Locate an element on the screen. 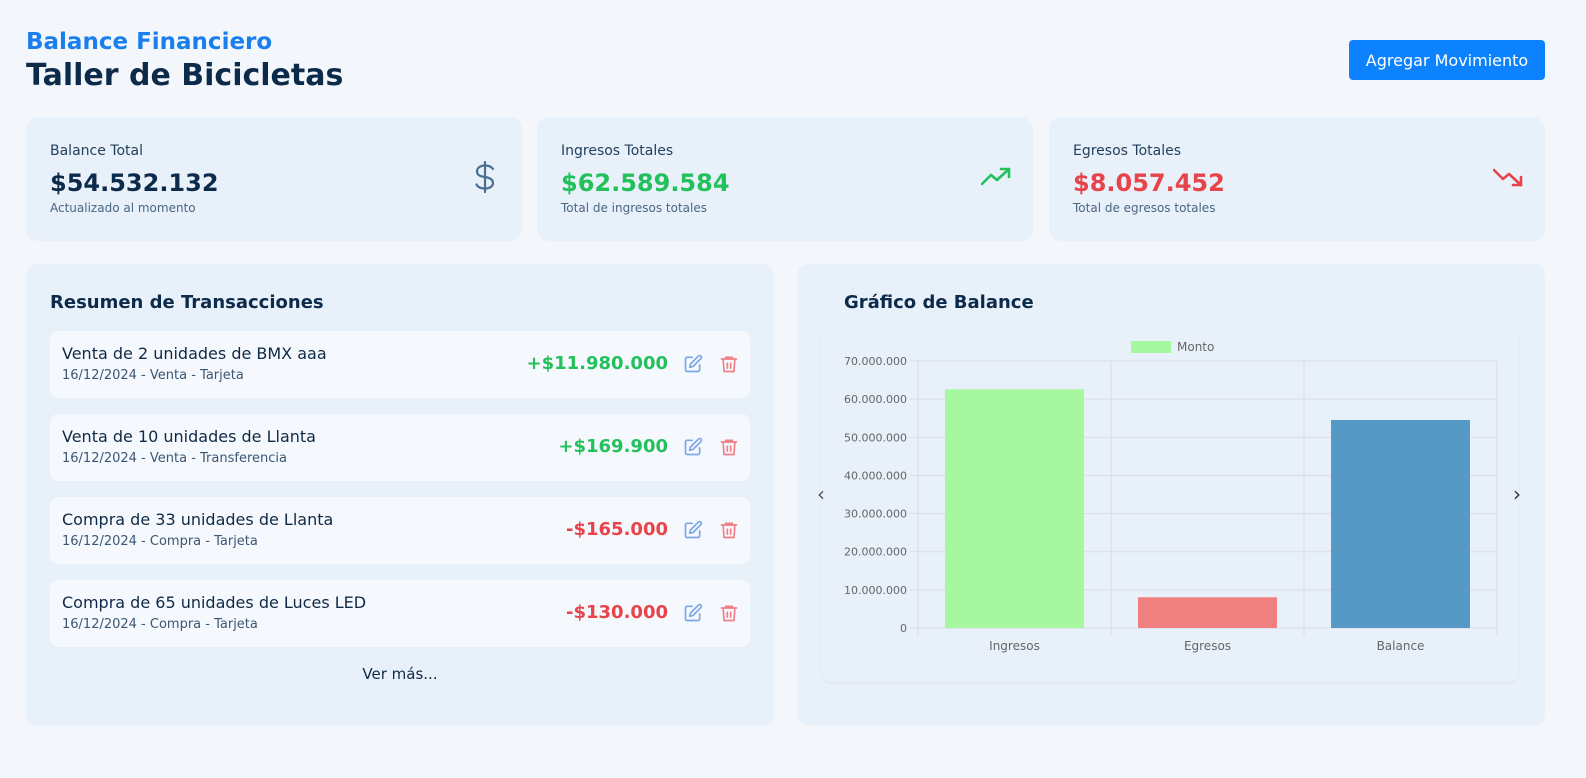 The height and width of the screenshot is (778, 1586). transaction-amount: +$169.900 is located at coordinates (613, 446).